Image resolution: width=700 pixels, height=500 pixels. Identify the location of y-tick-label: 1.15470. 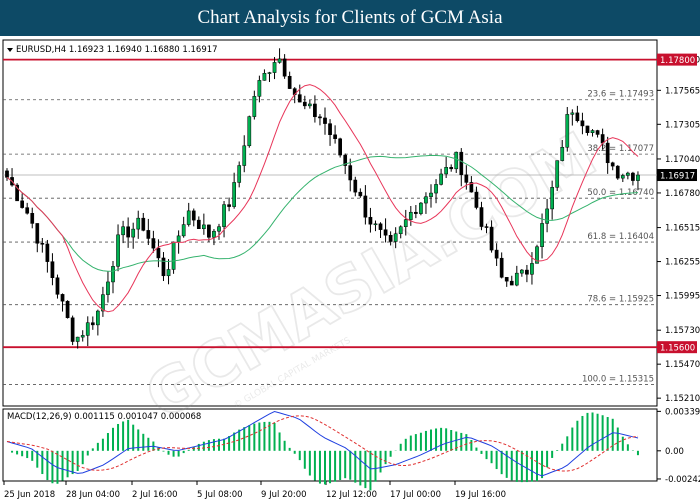
(682, 365).